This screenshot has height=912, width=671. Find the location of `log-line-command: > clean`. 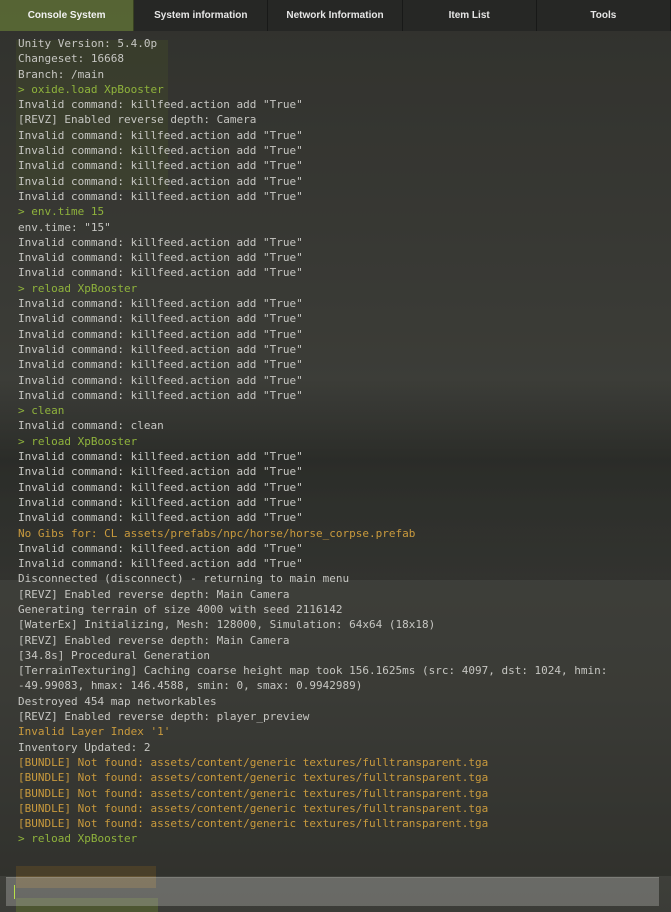

log-line-command: > clean is located at coordinates (41, 411).